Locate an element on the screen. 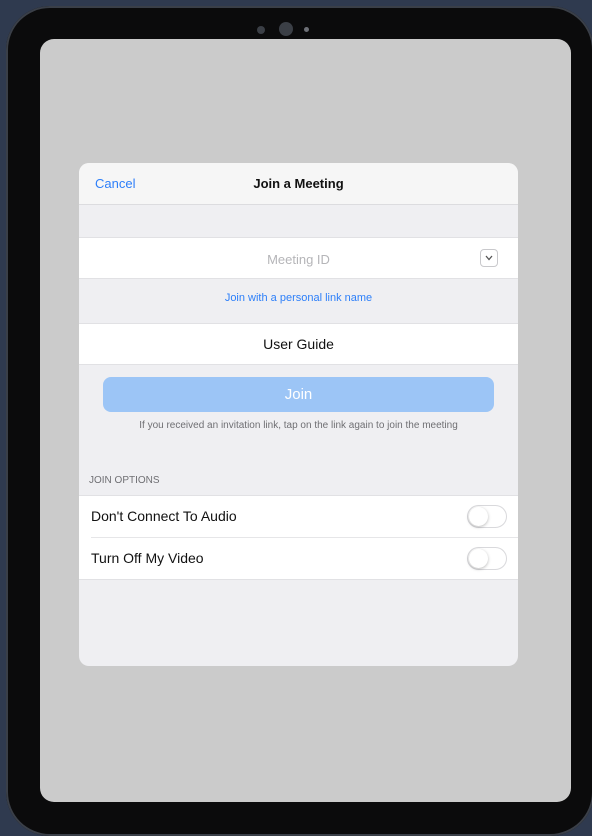 The height and width of the screenshot is (836, 592). join-button: Join is located at coordinates (298, 394).